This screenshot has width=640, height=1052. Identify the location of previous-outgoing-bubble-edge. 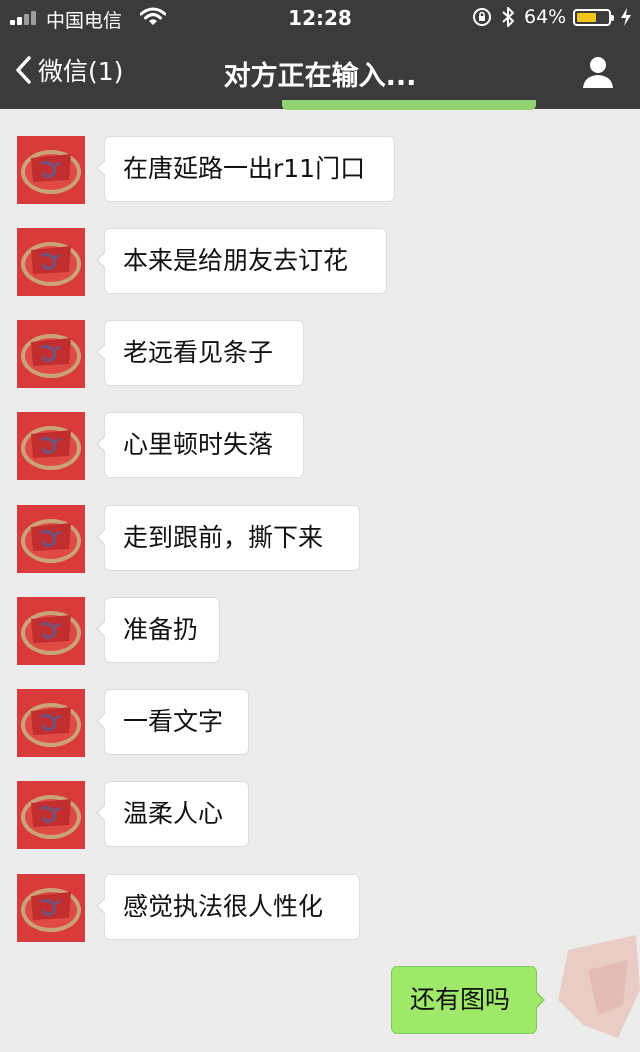
(409, 105).